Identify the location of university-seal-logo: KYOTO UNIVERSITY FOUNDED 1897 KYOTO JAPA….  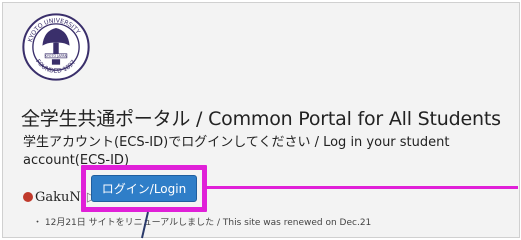
(56, 47).